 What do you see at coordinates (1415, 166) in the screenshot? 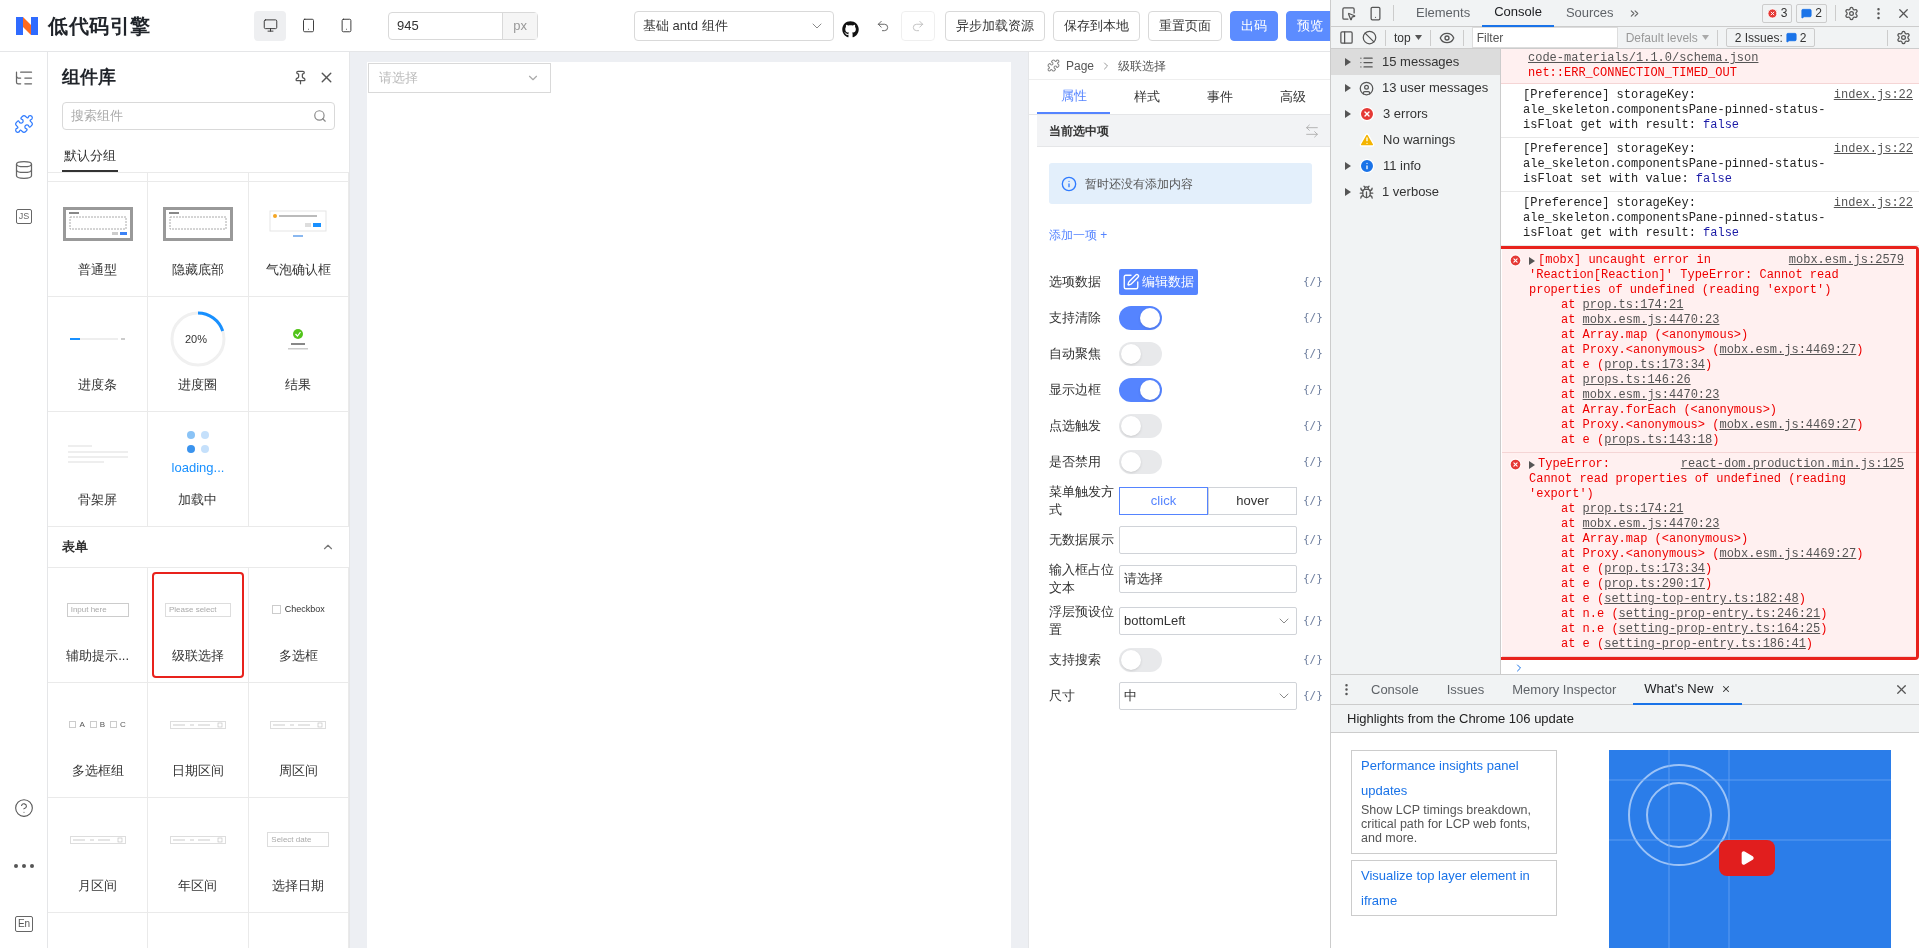
I see `sidebar-item: 11 info` at bounding box center [1415, 166].